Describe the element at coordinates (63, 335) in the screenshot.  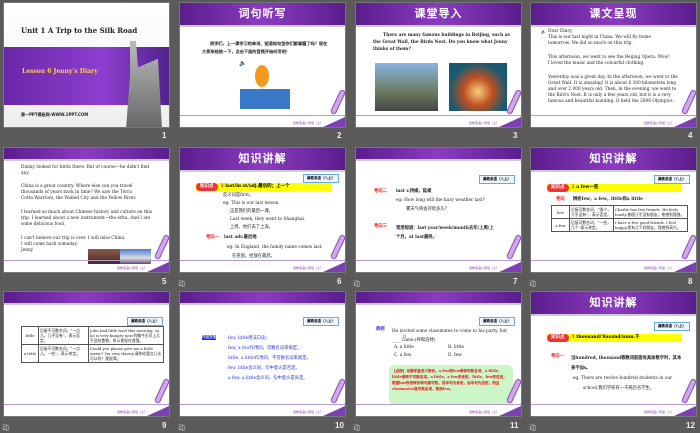
I see `table-cell: 后接不可数名词，“一点儿，几乎没有”，表示否定。` at that location.